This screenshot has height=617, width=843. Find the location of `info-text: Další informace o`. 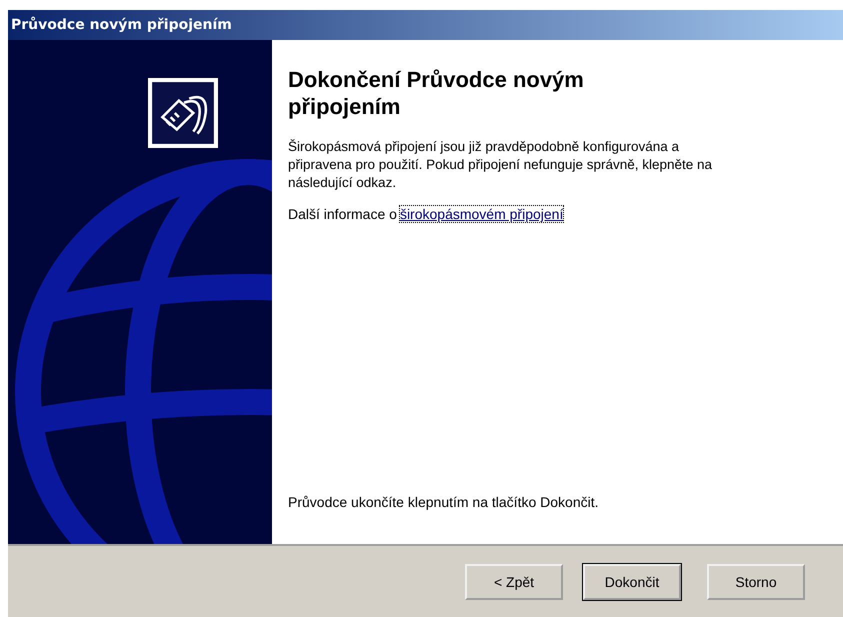

info-text: Další informace o is located at coordinates (342, 214).